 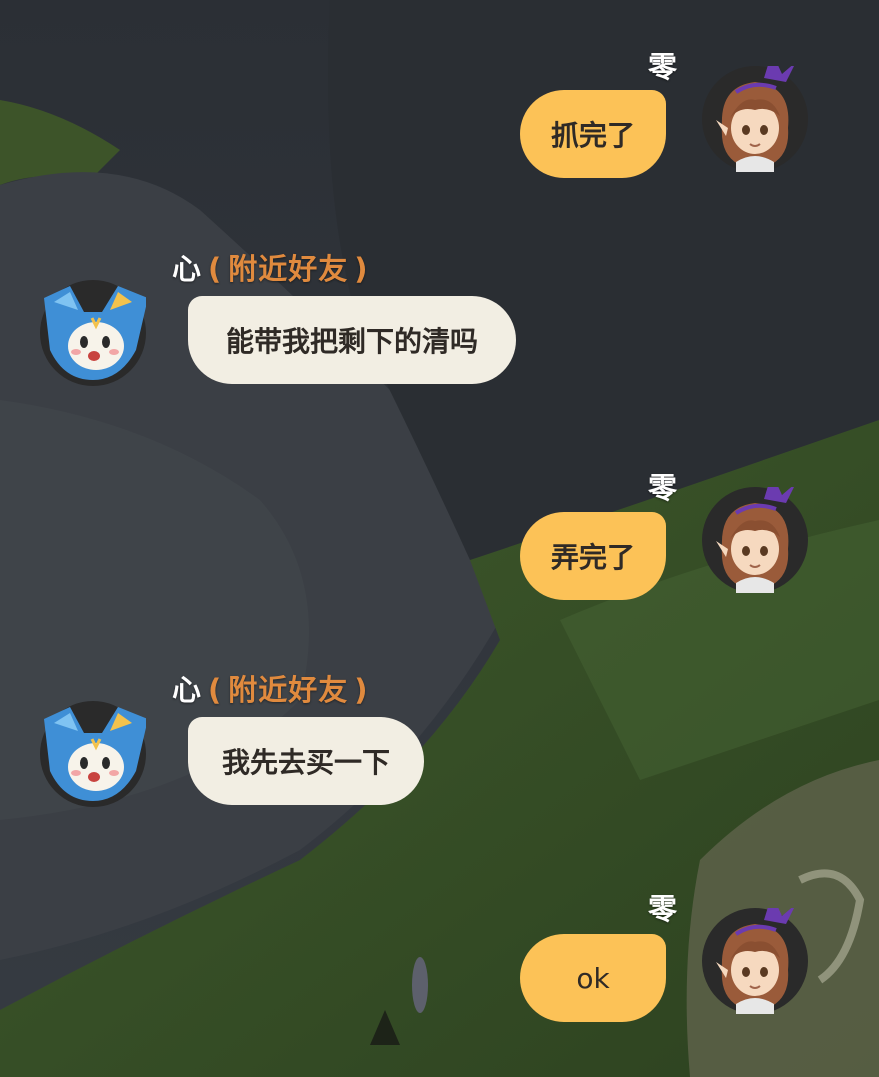 I want to click on message-text: 能带我把剩下的清吗, so click(x=351, y=341).